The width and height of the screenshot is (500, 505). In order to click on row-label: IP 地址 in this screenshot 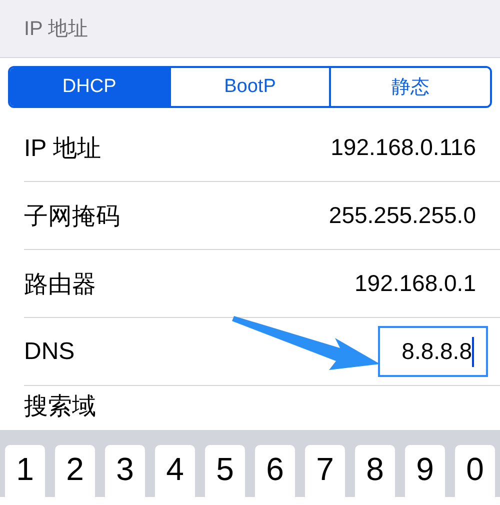, I will do `click(62, 149)`.